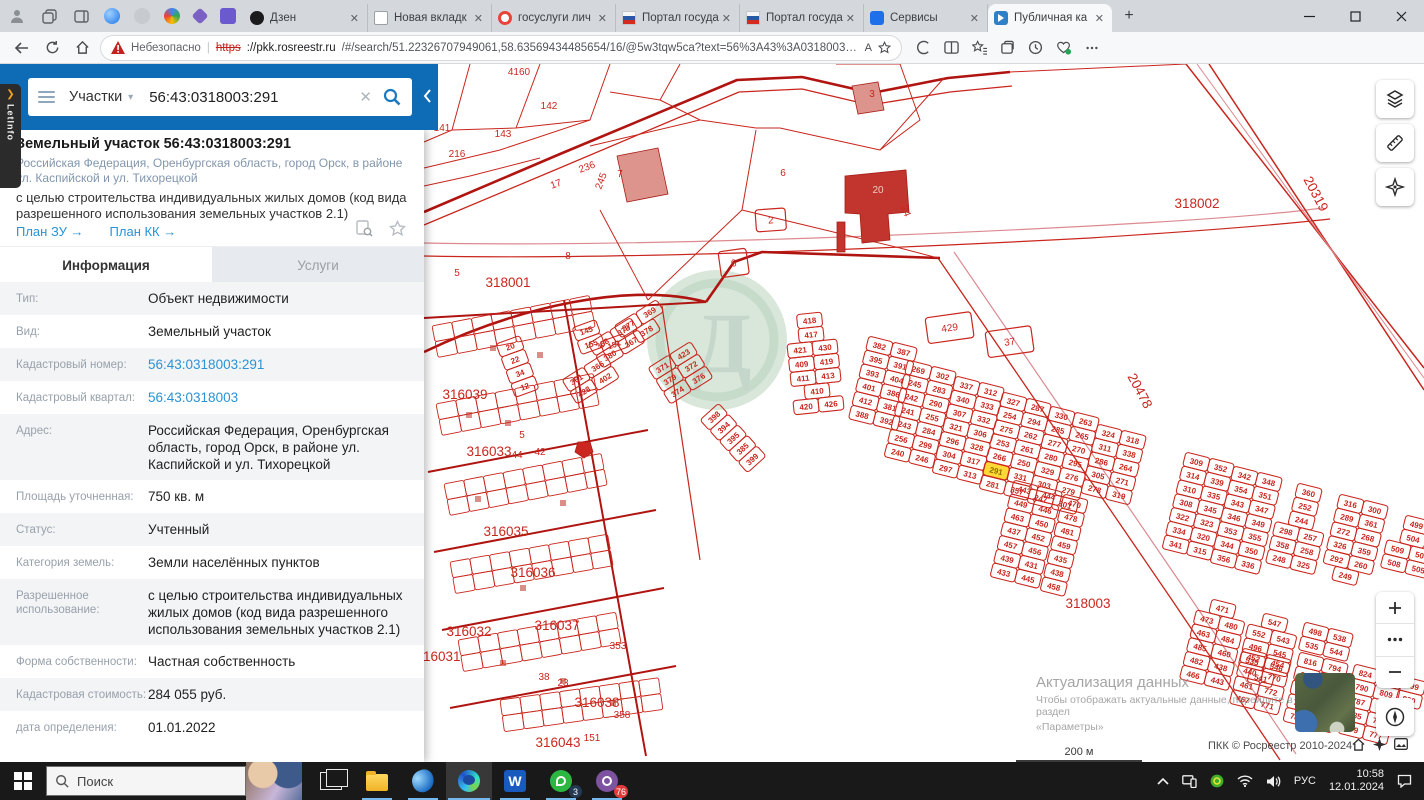 This screenshot has width=1424, height=800. I want to click on phone-link-icon, so click(1189, 781).